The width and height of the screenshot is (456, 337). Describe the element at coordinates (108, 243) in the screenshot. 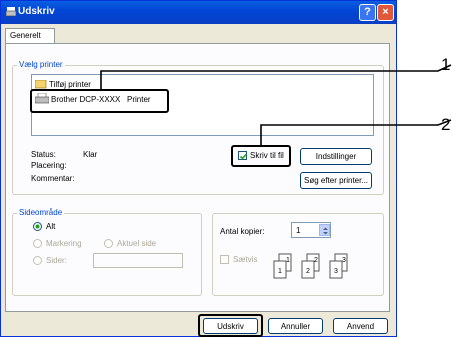

I see `current-page-radio` at that location.